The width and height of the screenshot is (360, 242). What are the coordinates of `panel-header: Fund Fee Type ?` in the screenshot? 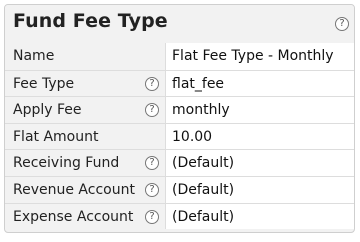 It's located at (179, 23).